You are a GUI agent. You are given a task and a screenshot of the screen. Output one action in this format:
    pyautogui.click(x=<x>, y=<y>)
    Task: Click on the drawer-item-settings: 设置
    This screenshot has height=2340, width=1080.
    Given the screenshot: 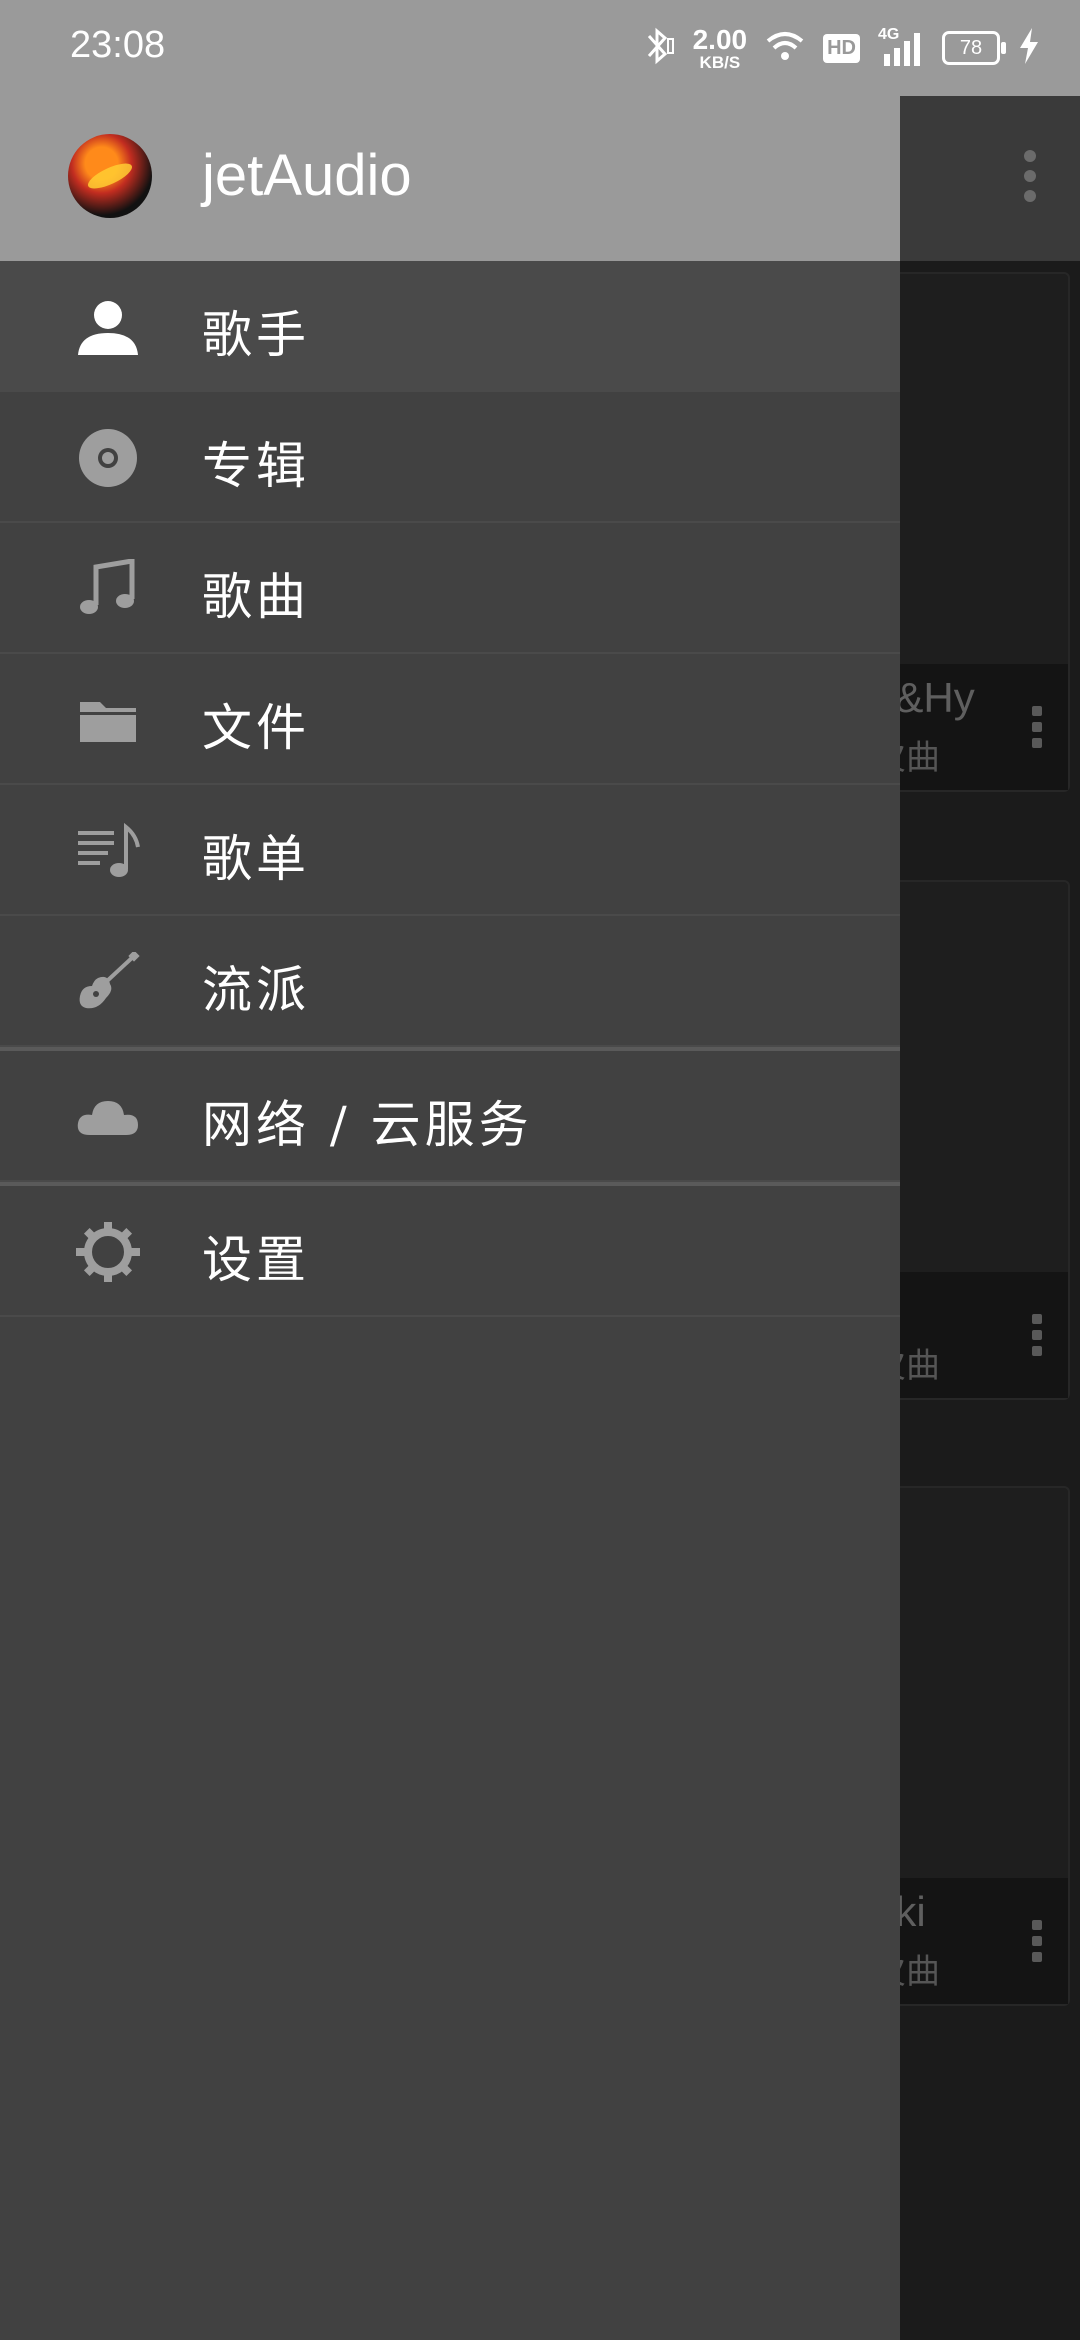 What is the action you would take?
    pyautogui.click(x=450, y=1251)
    